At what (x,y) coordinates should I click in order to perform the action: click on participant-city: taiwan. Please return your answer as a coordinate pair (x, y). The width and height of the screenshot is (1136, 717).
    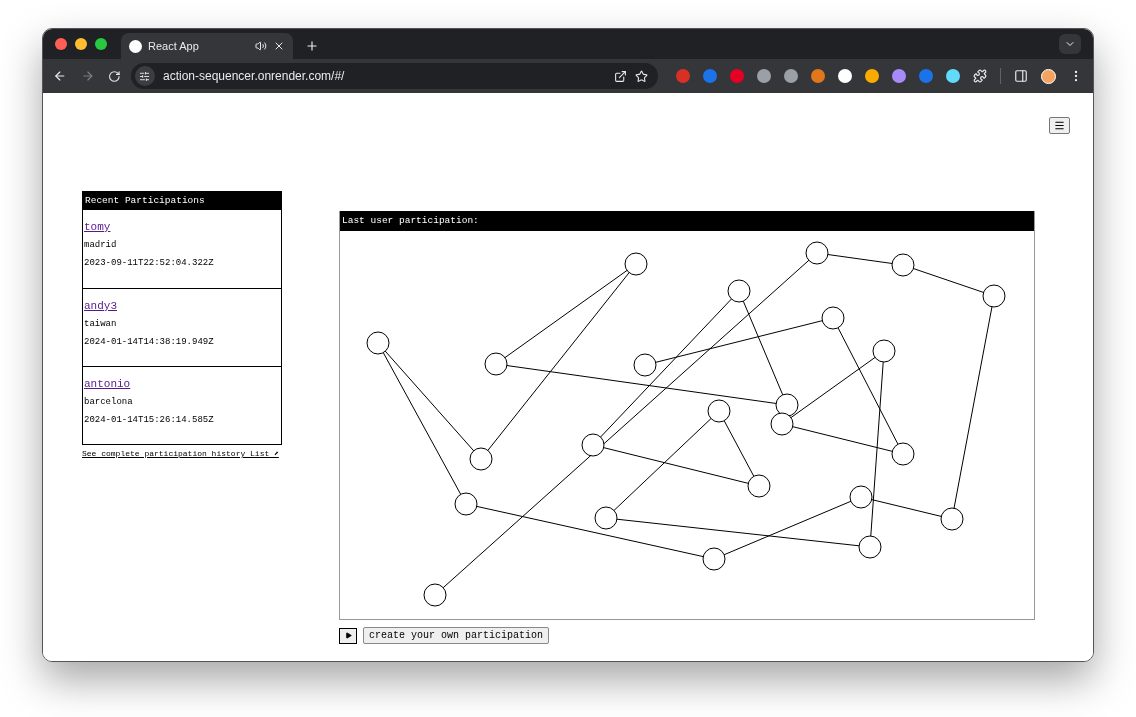
    Looking at the image, I should click on (101, 324).